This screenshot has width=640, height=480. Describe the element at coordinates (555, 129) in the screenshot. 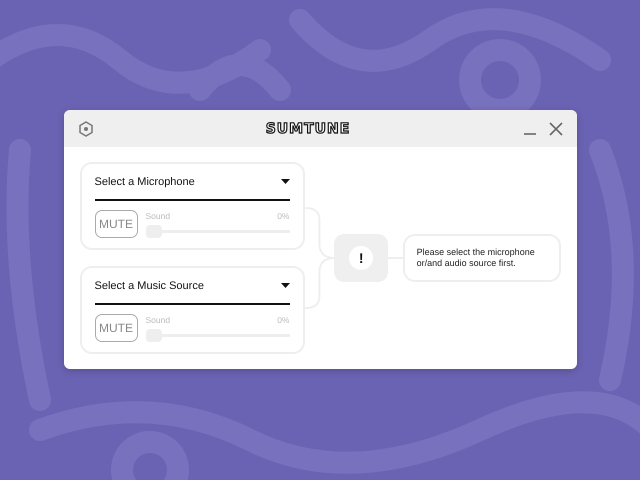

I see `close-icon` at that location.